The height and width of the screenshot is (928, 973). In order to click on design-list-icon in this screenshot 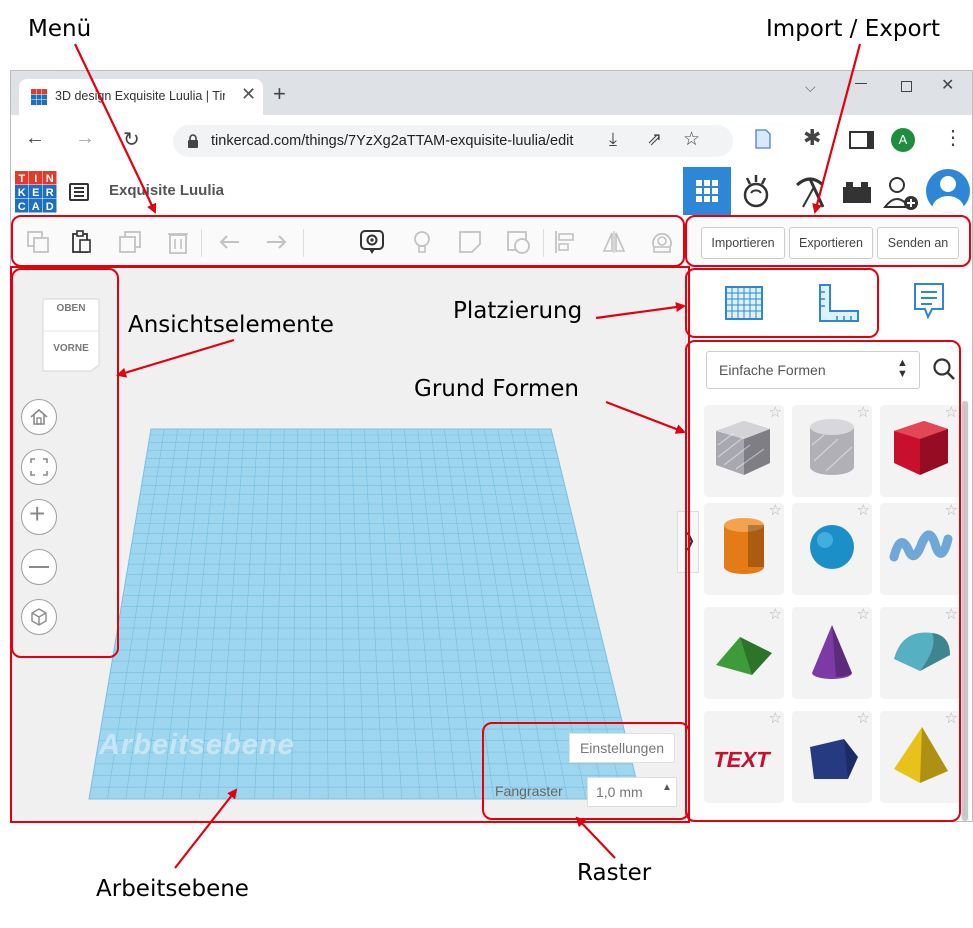, I will do `click(79, 192)`.